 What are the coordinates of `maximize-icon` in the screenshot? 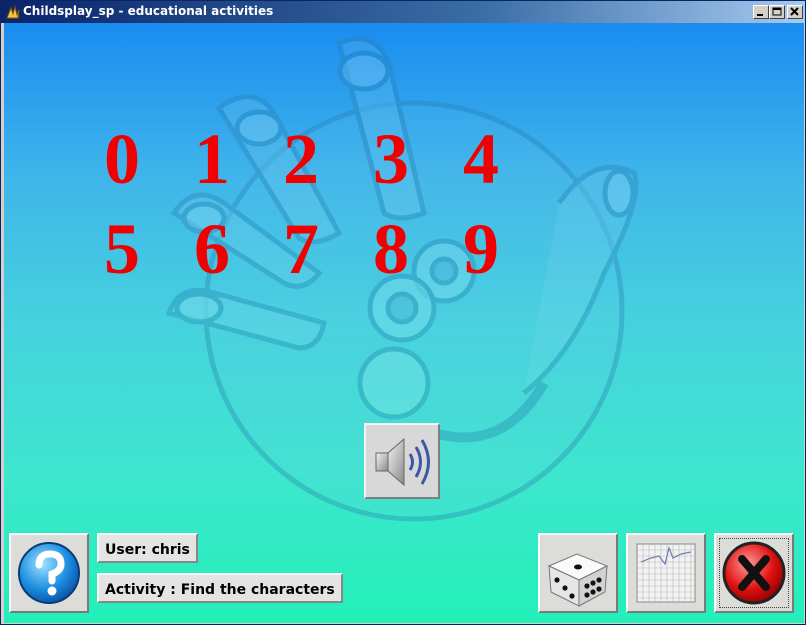 It's located at (777, 11).